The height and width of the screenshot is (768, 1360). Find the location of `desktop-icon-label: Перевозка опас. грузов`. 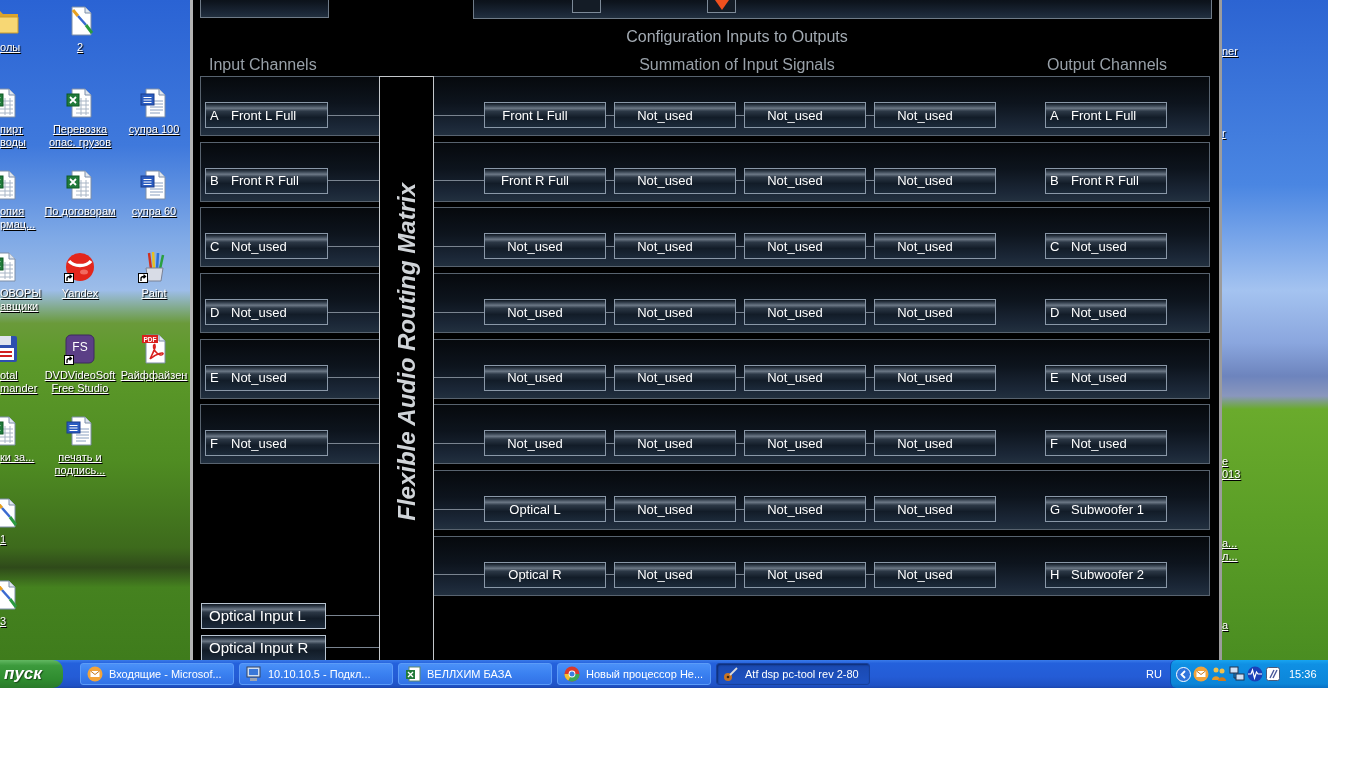

desktop-icon-label: Перевозка опас. грузов is located at coordinates (80, 136).